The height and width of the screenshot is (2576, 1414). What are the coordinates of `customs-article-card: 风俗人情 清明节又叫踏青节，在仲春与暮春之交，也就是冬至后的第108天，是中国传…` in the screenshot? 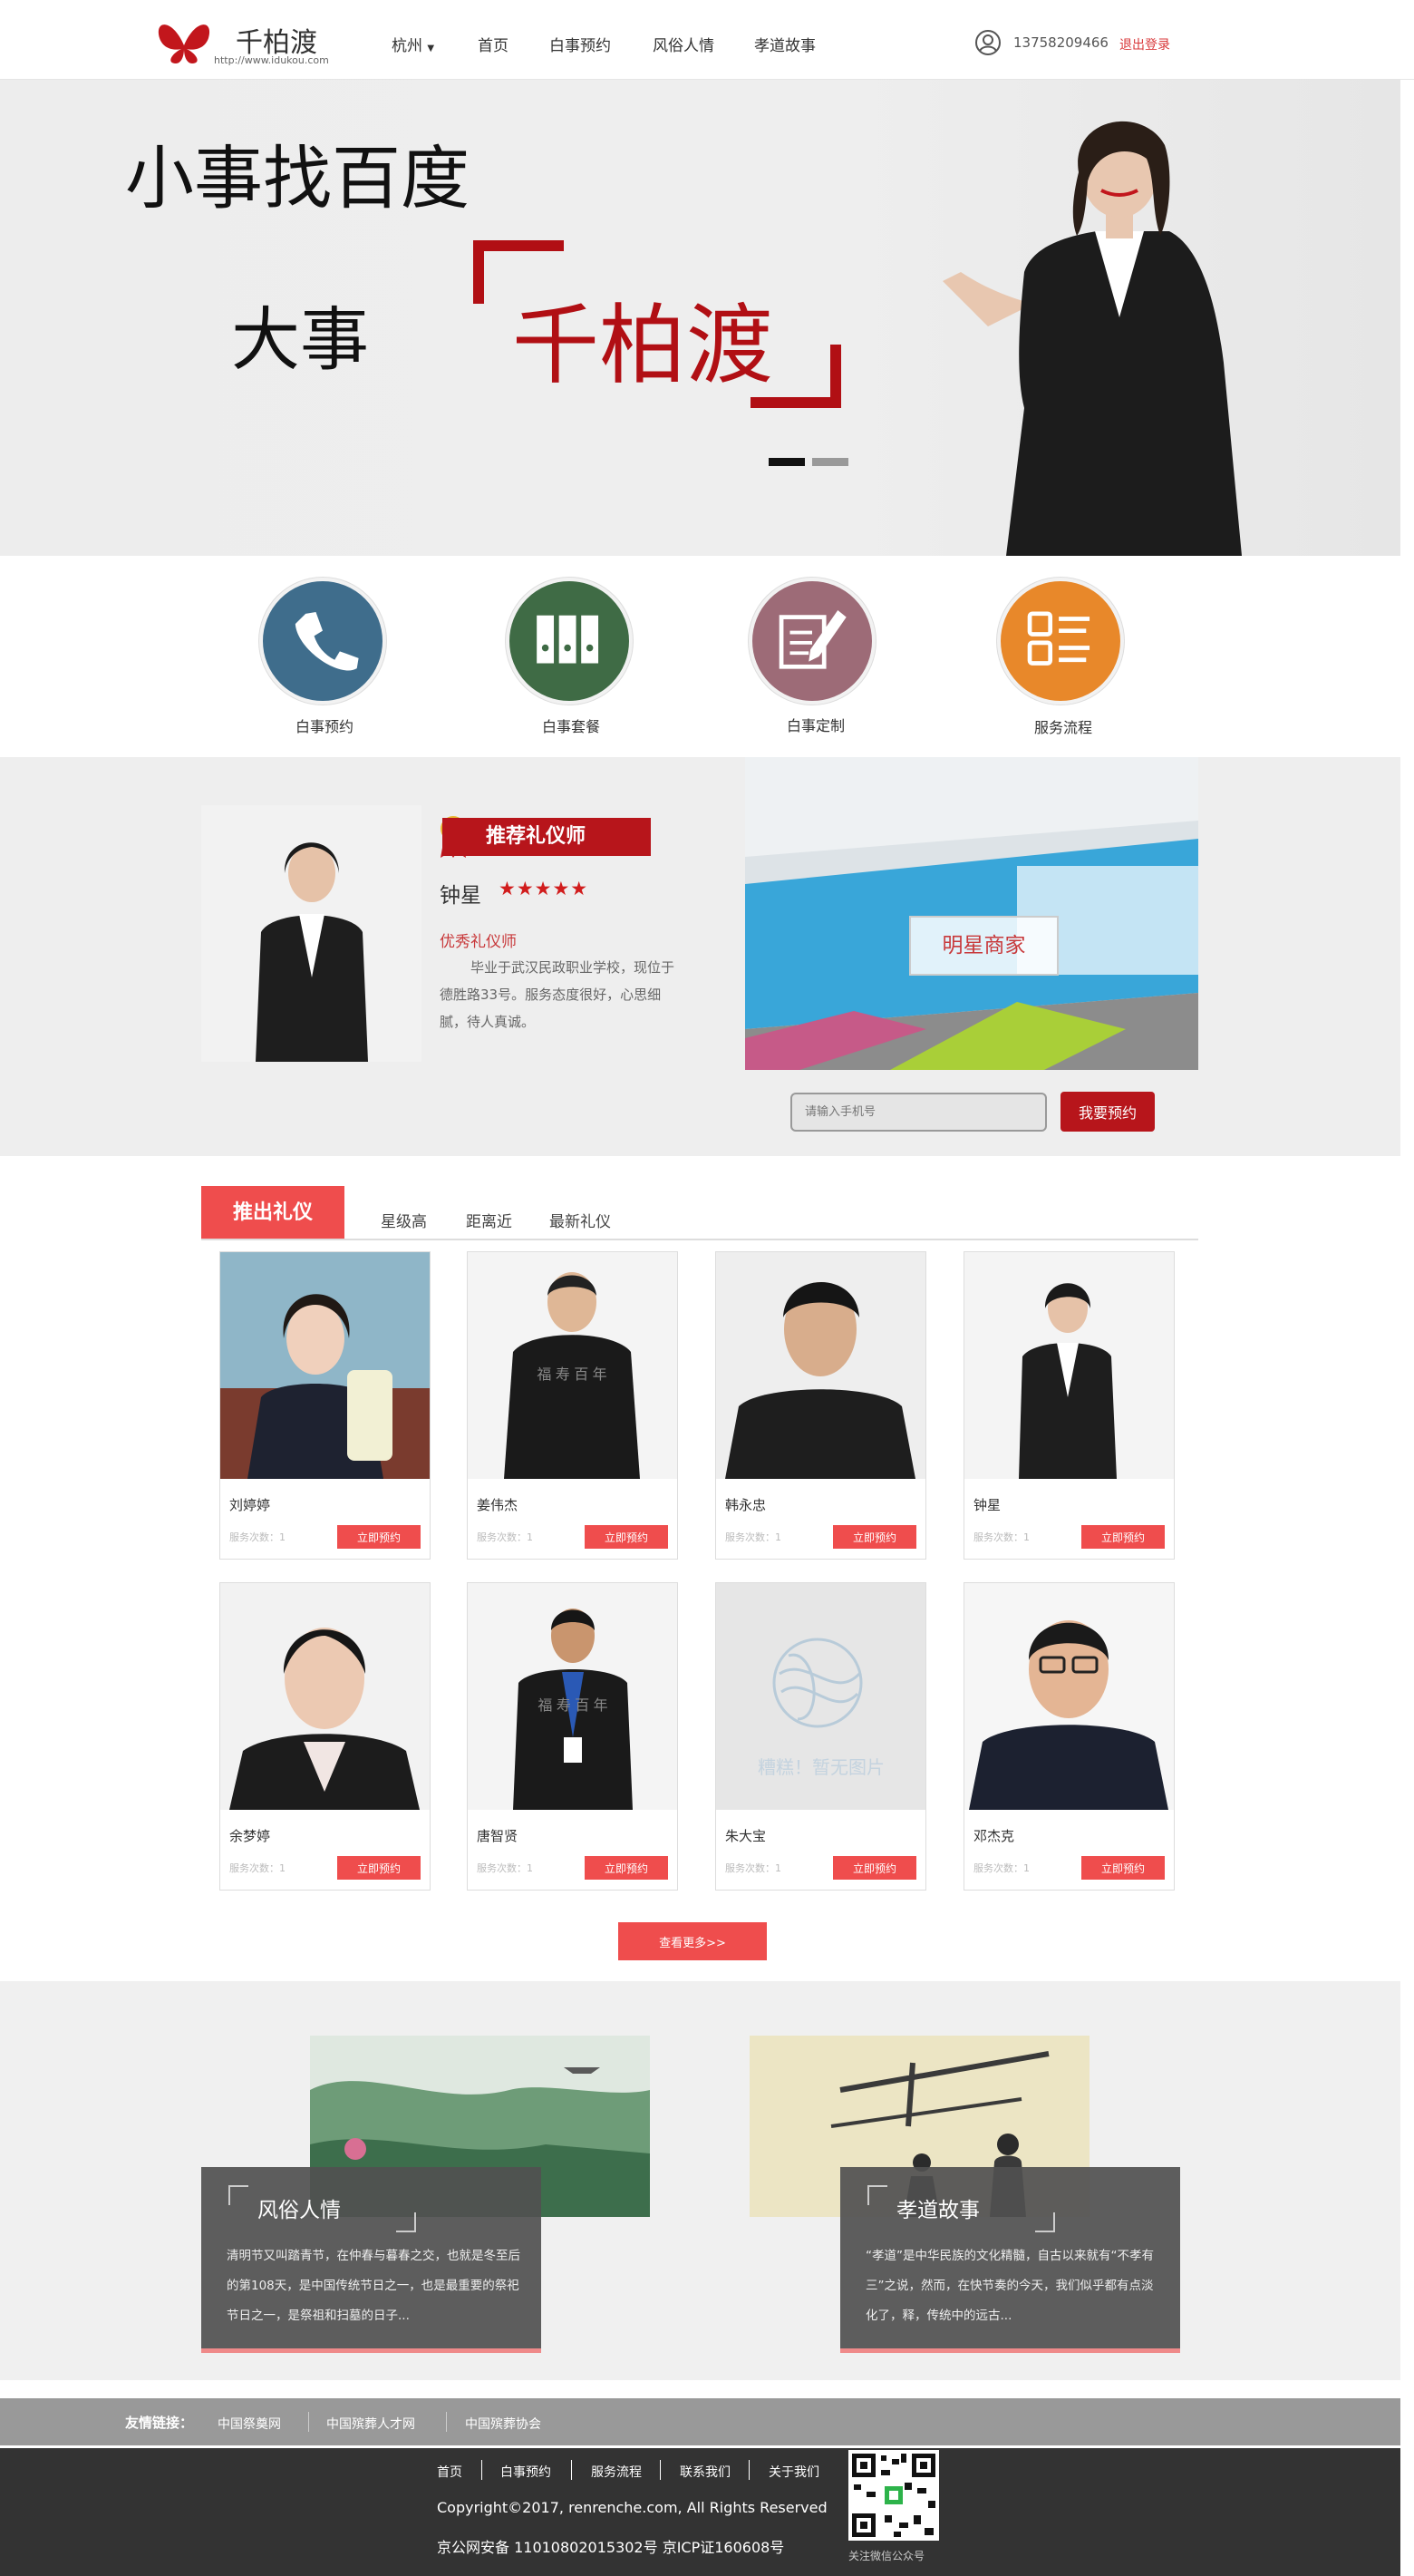 It's located at (371, 2260).